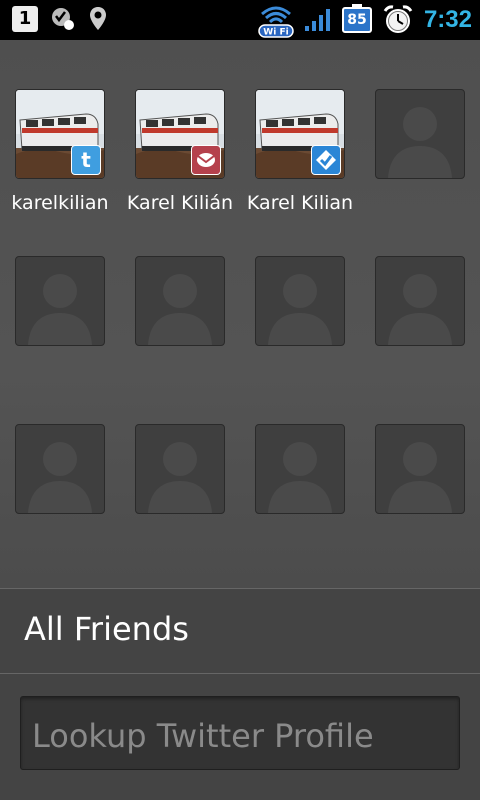  What do you see at coordinates (106, 629) in the screenshot?
I see `all-friends-title: All Friends` at bounding box center [106, 629].